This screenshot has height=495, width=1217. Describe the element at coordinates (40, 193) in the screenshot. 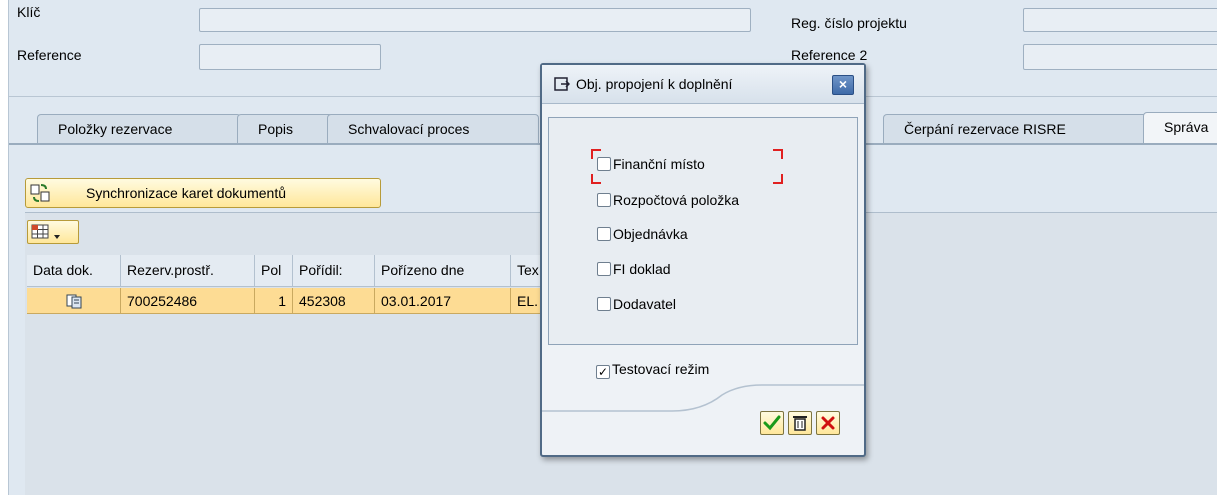

I see `sync-icon` at that location.